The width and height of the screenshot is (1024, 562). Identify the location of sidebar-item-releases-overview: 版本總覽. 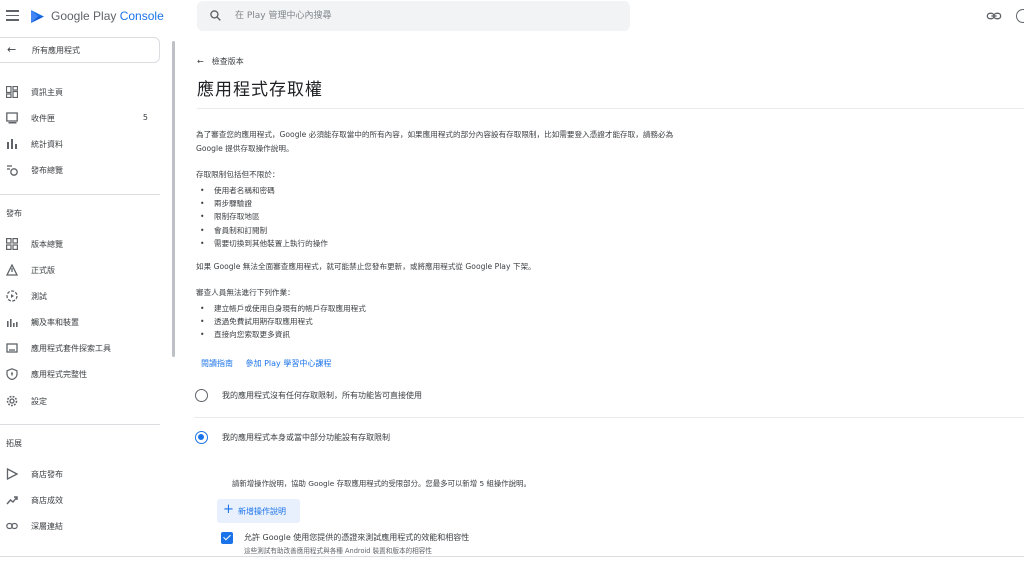
(80, 244).